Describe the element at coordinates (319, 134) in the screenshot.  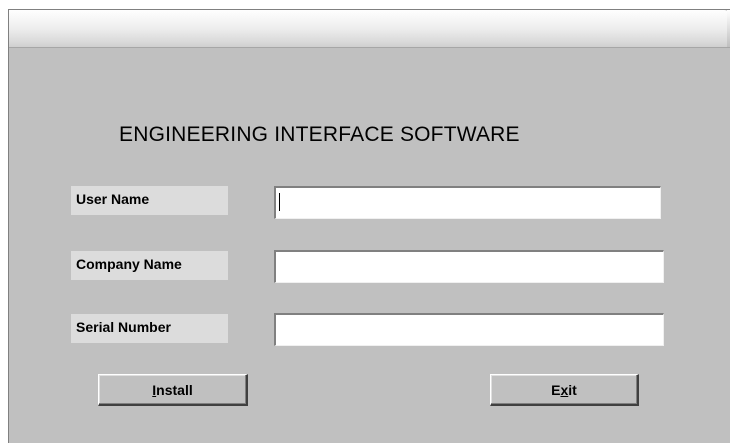
I see `app-title: ENGINEERING INTERFACE SOFTWARE` at that location.